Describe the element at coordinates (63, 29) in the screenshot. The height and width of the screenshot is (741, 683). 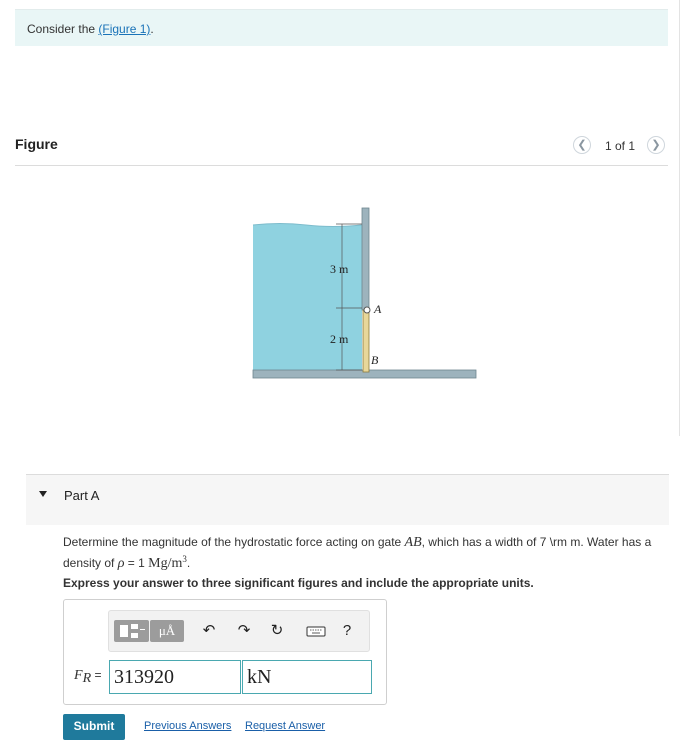
I see `intro-prefix: Consider the` at that location.